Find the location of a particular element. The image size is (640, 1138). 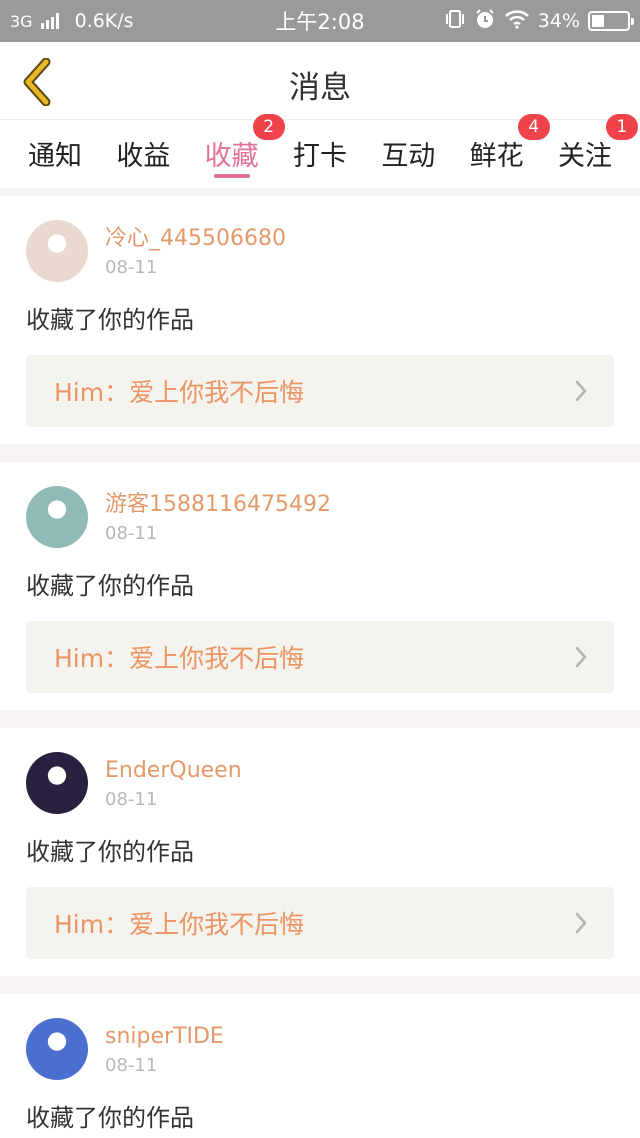

status-bar: 3G 0.6K/s 上午2:08 34% is located at coordinates (320, 21).